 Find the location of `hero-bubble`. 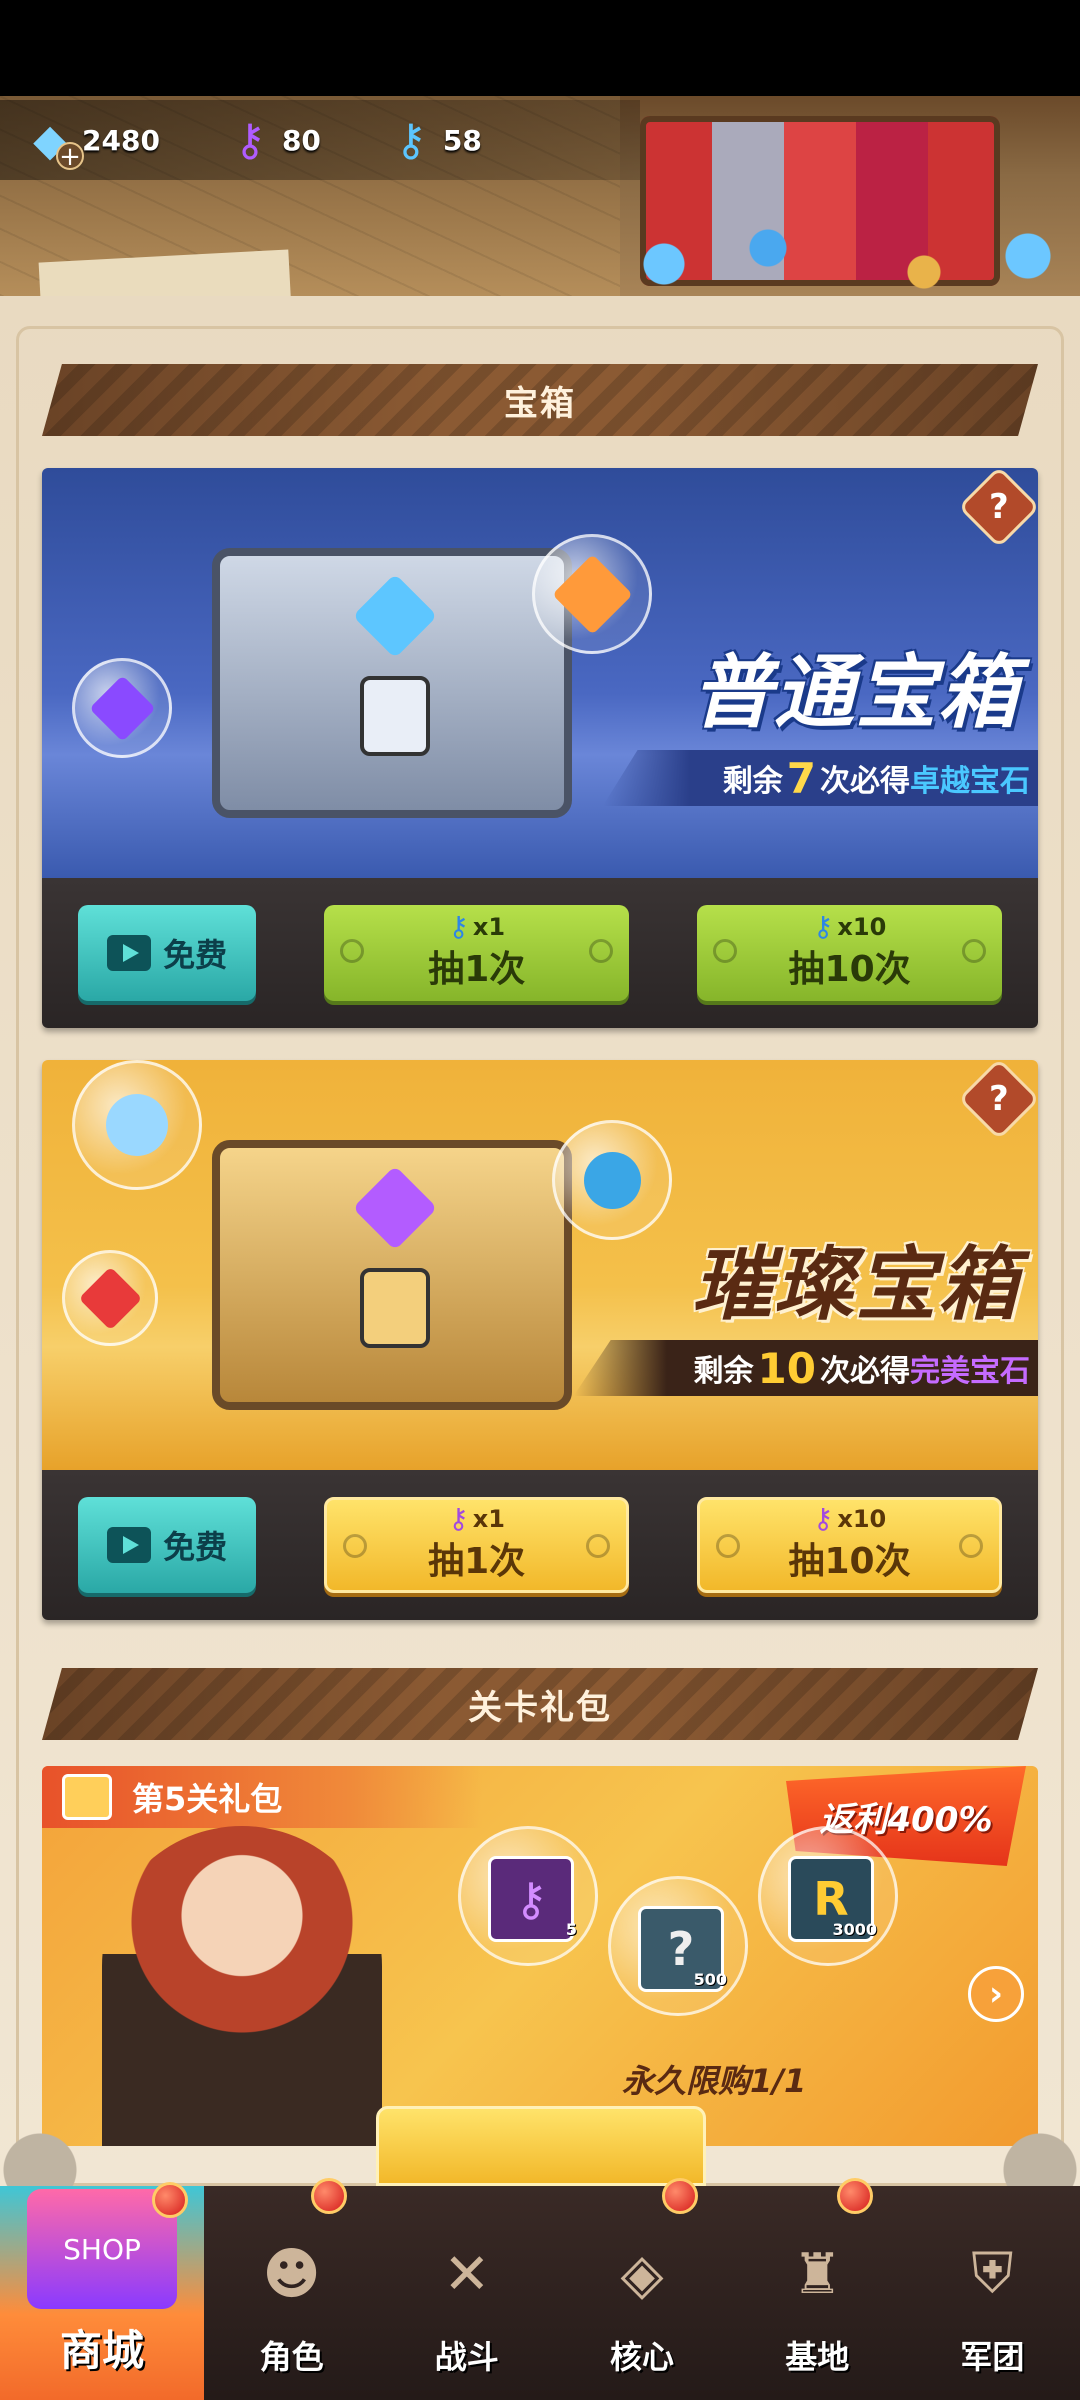

hero-bubble is located at coordinates (137, 1125).